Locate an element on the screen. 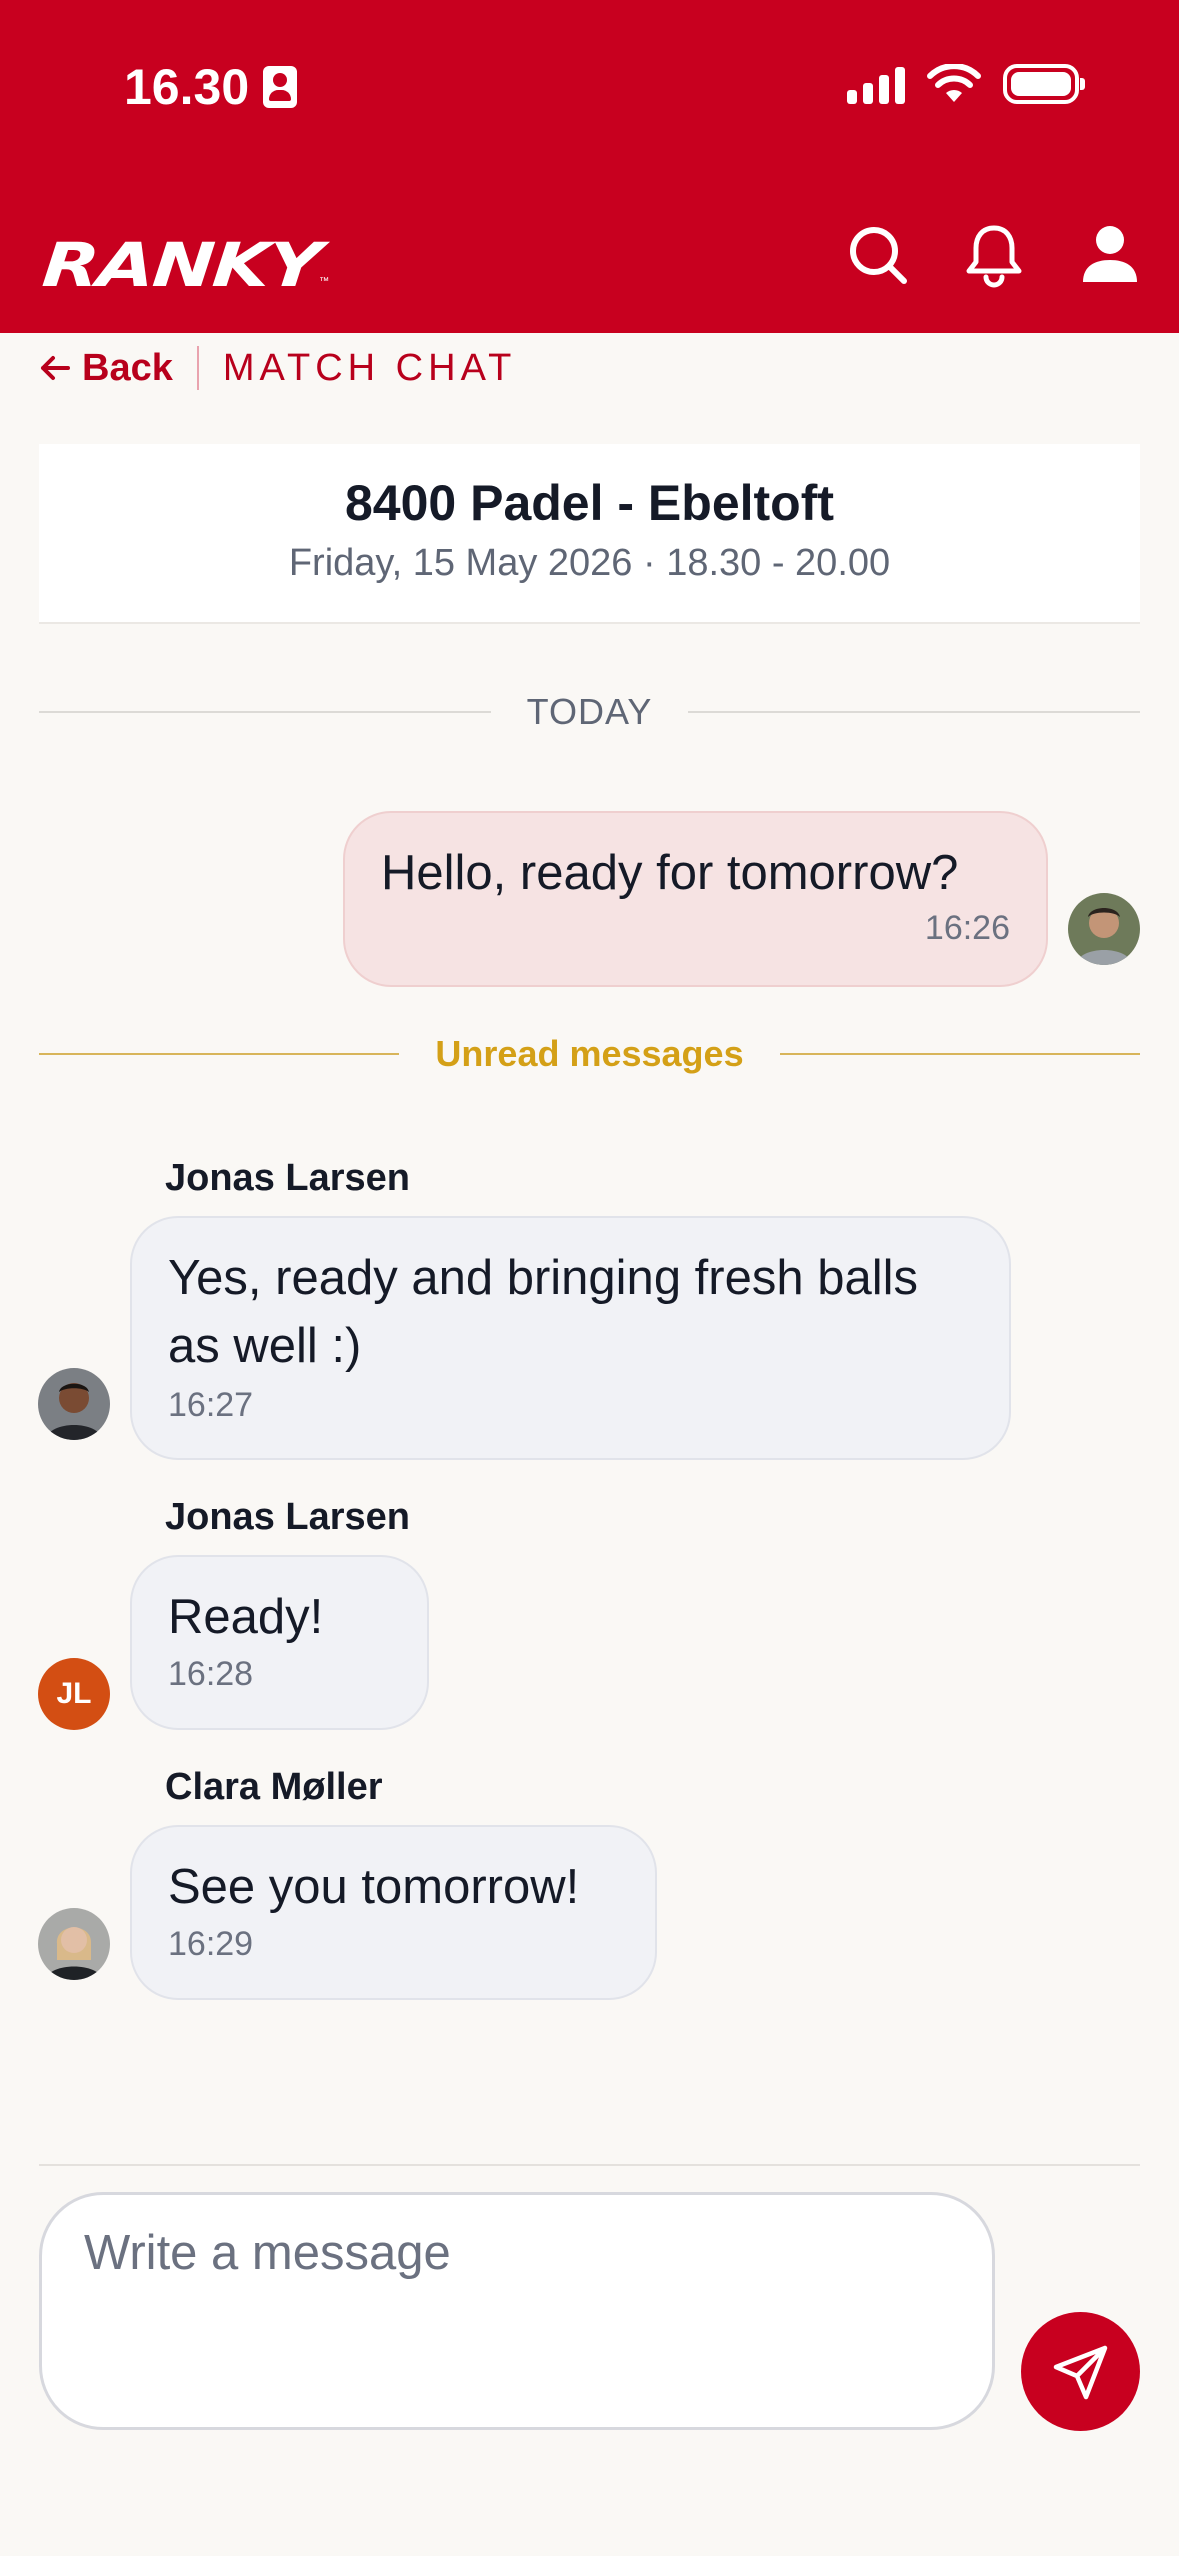  back-button: Back is located at coordinates (106, 368).